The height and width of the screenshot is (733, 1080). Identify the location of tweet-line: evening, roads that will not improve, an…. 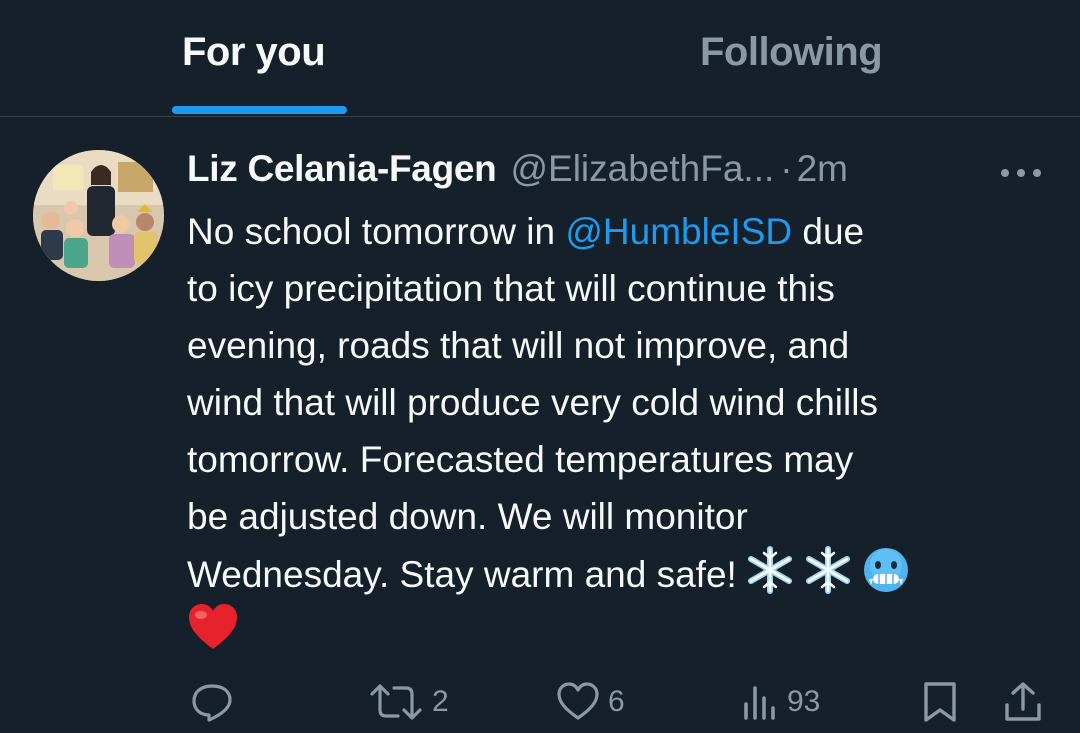
(518, 345).